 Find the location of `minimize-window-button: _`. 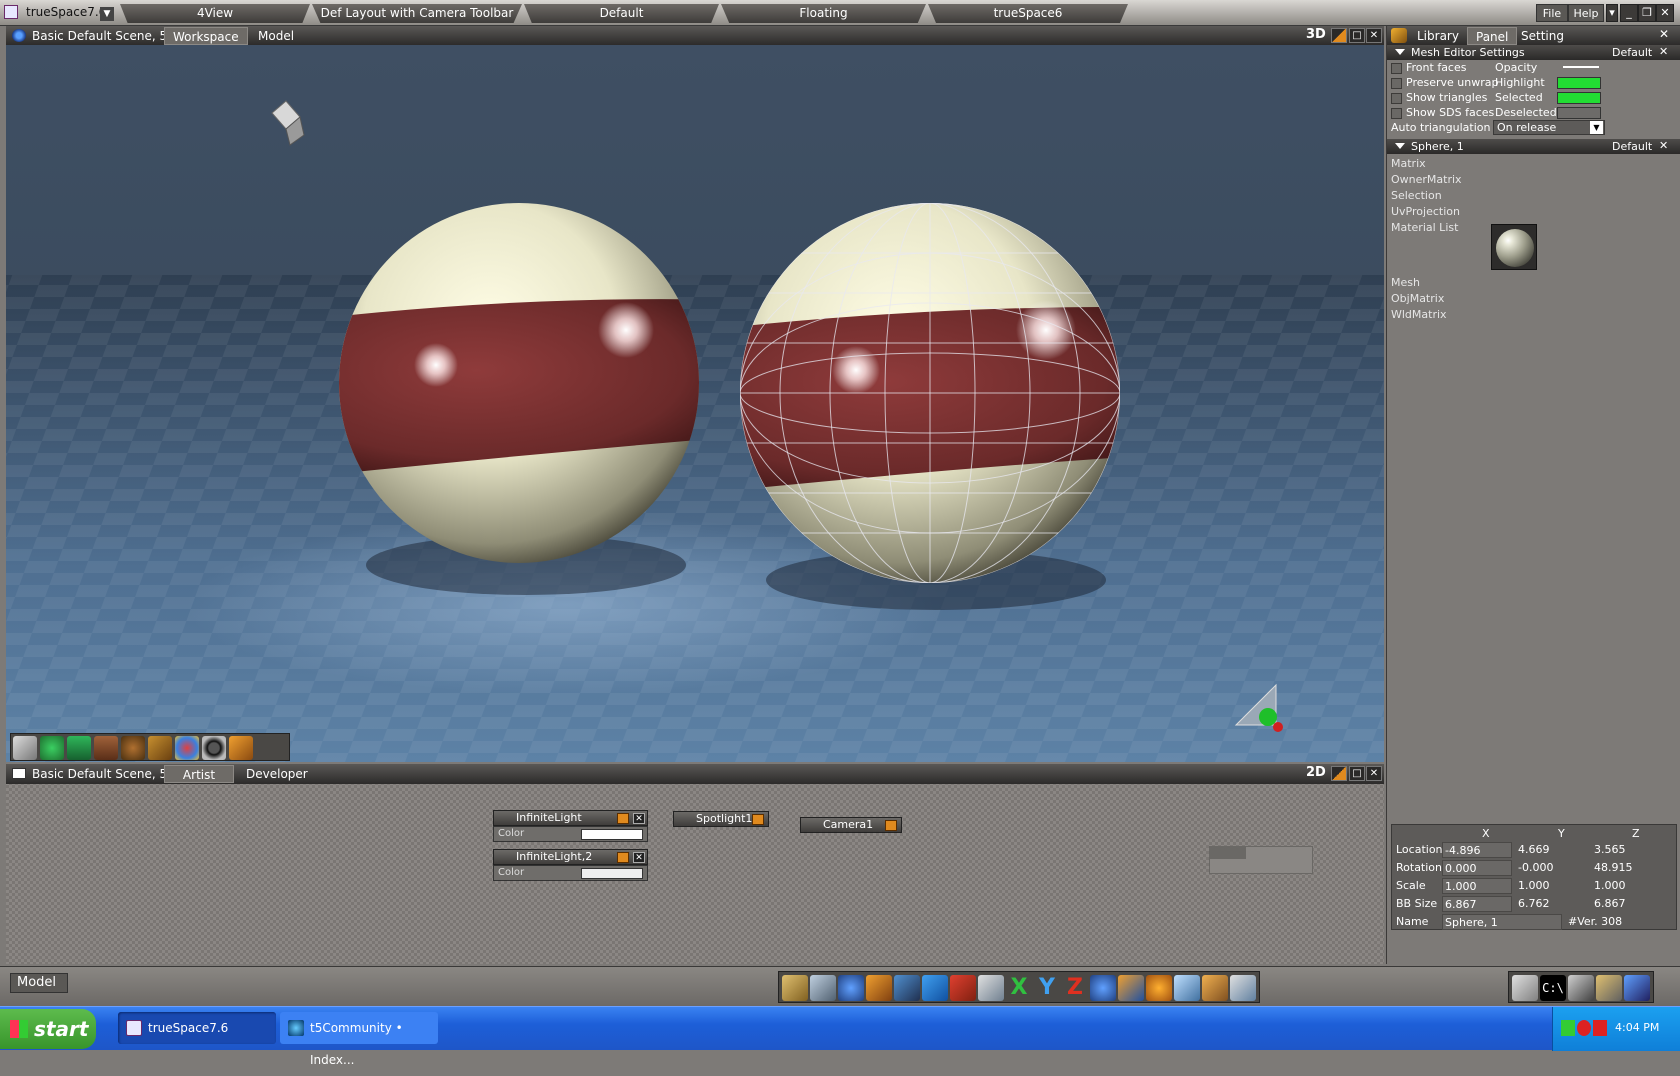

minimize-window-button: _ is located at coordinates (1629, 13).